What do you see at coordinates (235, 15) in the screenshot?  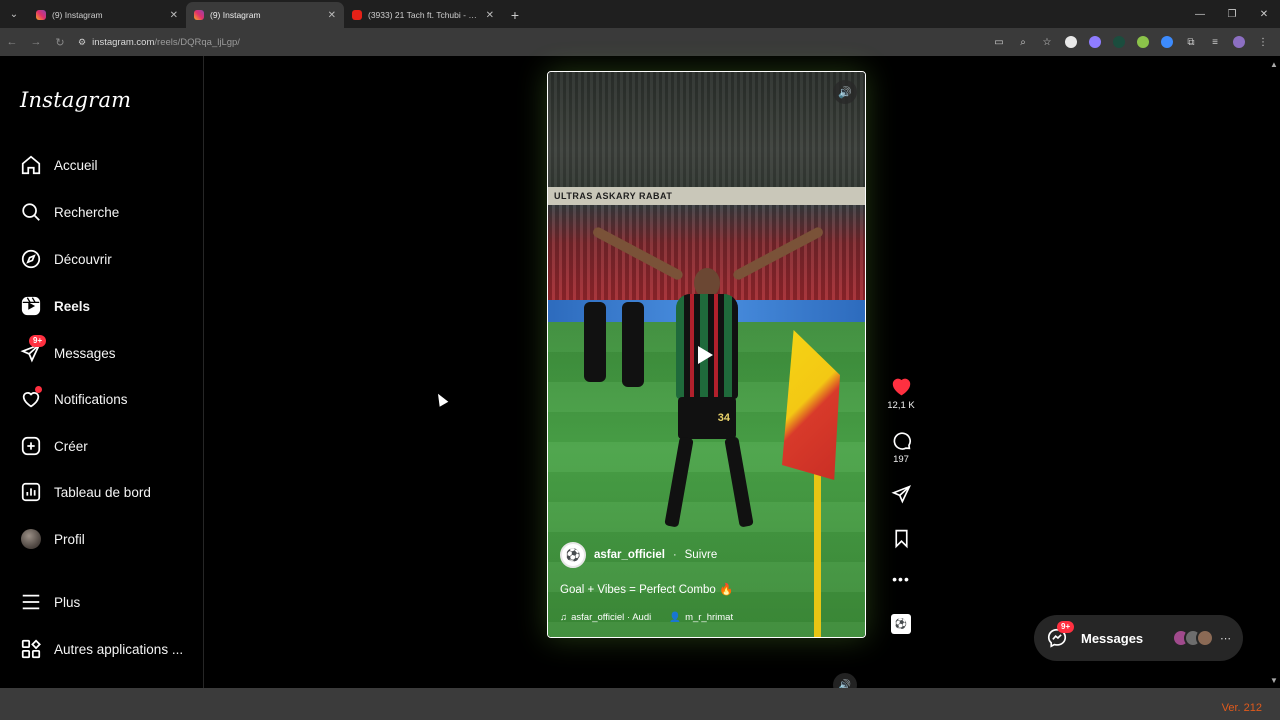 I see `tab-title: (9) Instagram` at bounding box center [235, 15].